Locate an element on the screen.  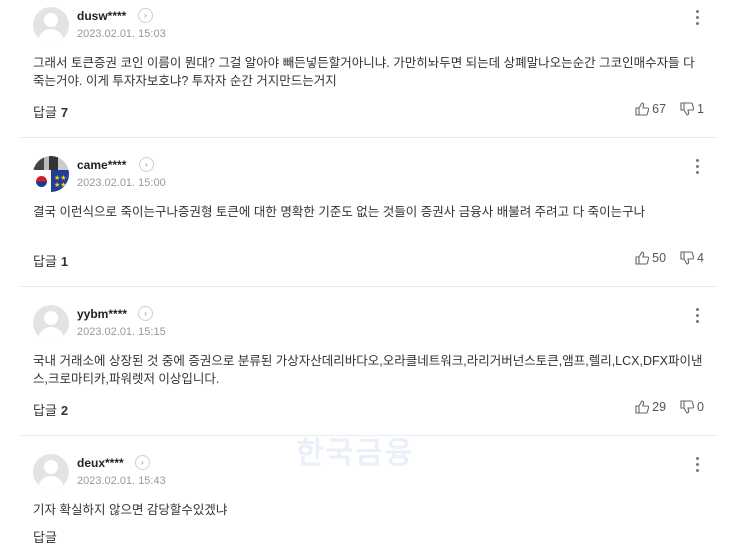
vote-group: 67 1 is located at coordinates (662, 109).